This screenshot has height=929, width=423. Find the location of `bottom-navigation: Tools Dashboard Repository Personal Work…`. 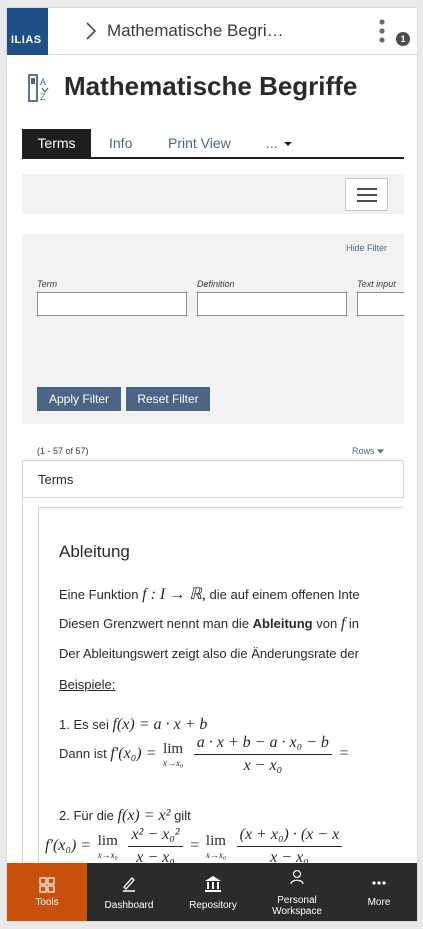

bottom-navigation: Tools Dashboard Repository Personal Work… is located at coordinates (212, 892).